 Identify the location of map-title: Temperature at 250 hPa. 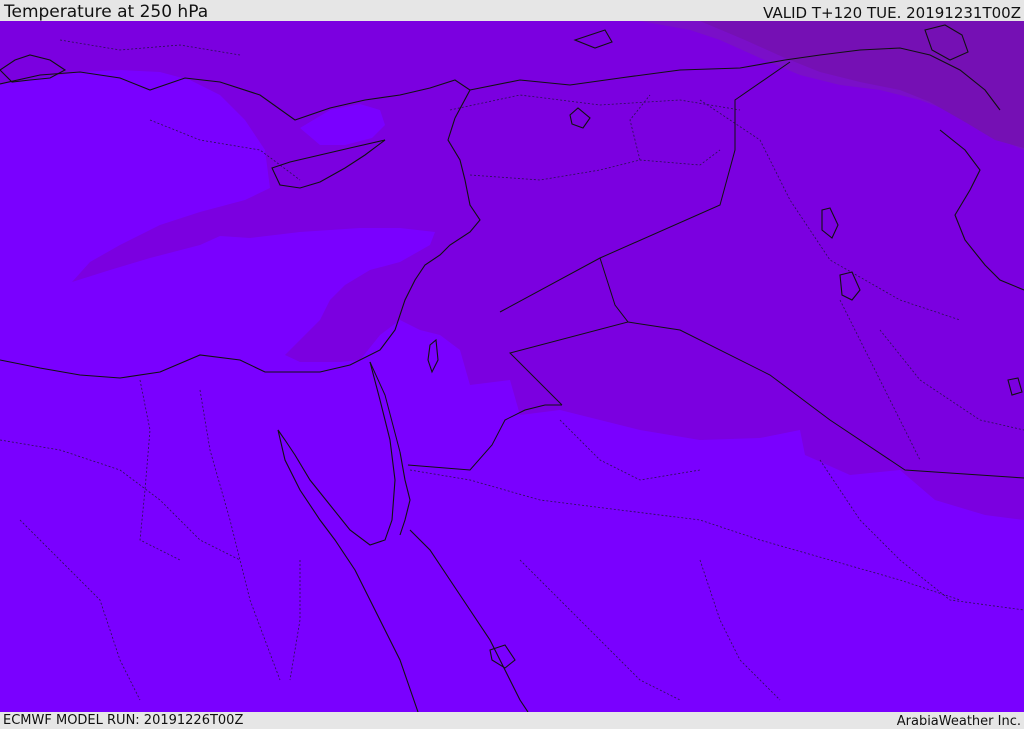
(106, 12).